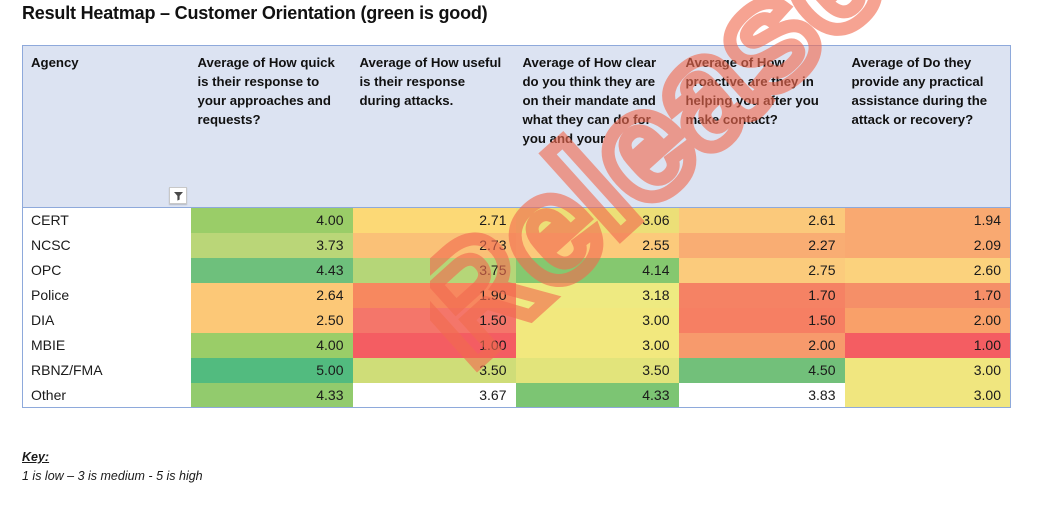 The image size is (1050, 530). I want to click on heatmap-cell: 3.73, so click(271, 245).